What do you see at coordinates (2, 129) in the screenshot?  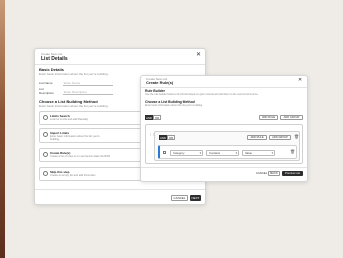 I see `decorative-stripe` at bounding box center [2, 129].